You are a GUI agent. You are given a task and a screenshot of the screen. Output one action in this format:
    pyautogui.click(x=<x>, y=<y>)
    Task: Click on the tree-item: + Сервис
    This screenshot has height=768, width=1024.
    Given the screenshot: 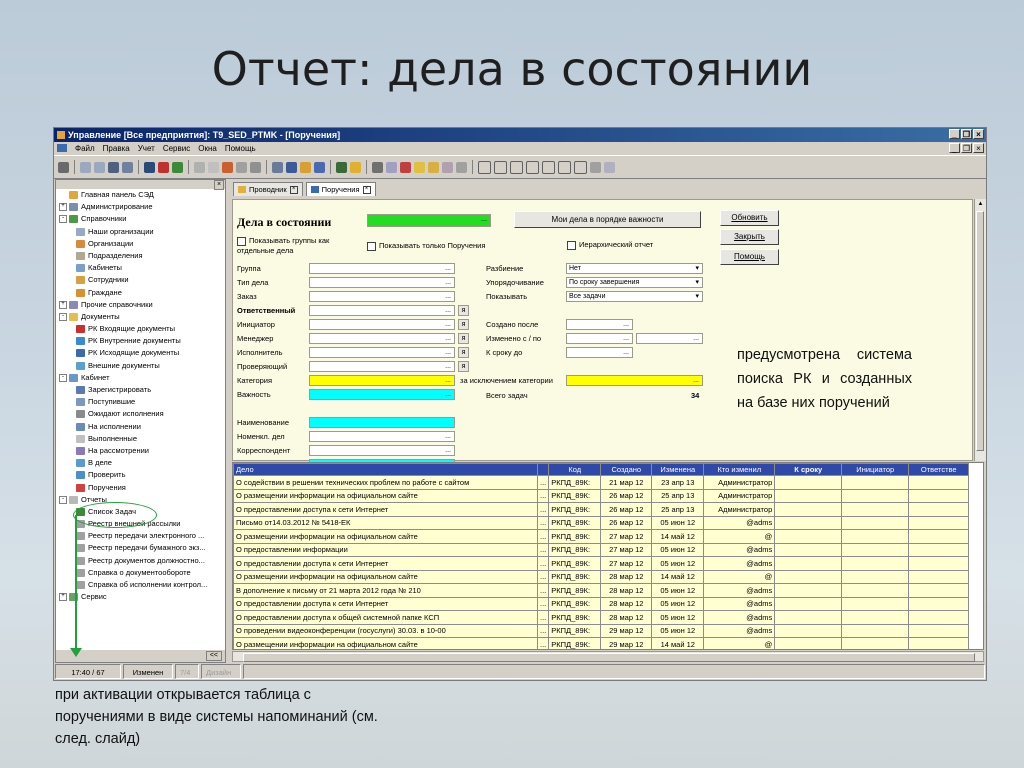 What is the action you would take?
    pyautogui.click(x=140, y=597)
    